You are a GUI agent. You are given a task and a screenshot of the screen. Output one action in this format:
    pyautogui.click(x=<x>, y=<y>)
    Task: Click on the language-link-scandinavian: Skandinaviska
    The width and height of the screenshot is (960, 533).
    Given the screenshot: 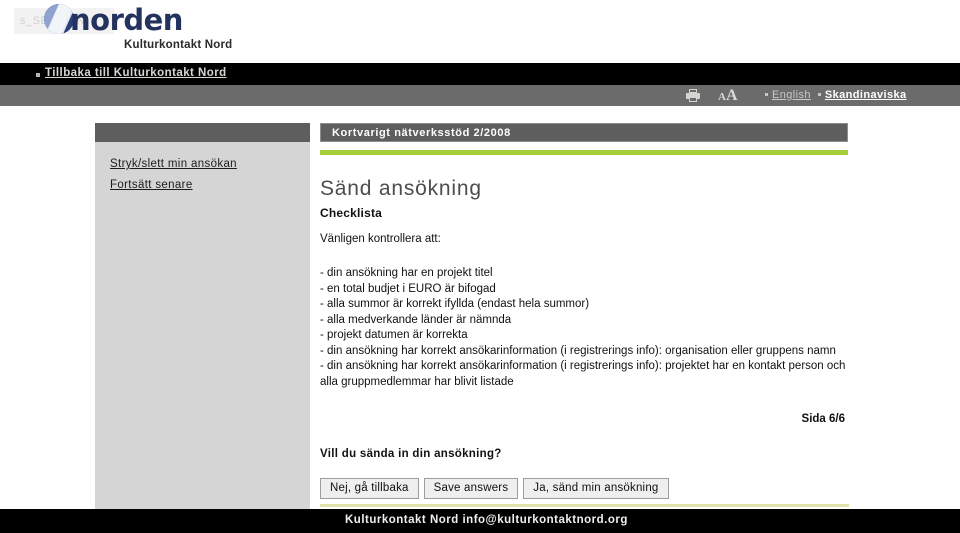 What is the action you would take?
    pyautogui.click(x=866, y=95)
    